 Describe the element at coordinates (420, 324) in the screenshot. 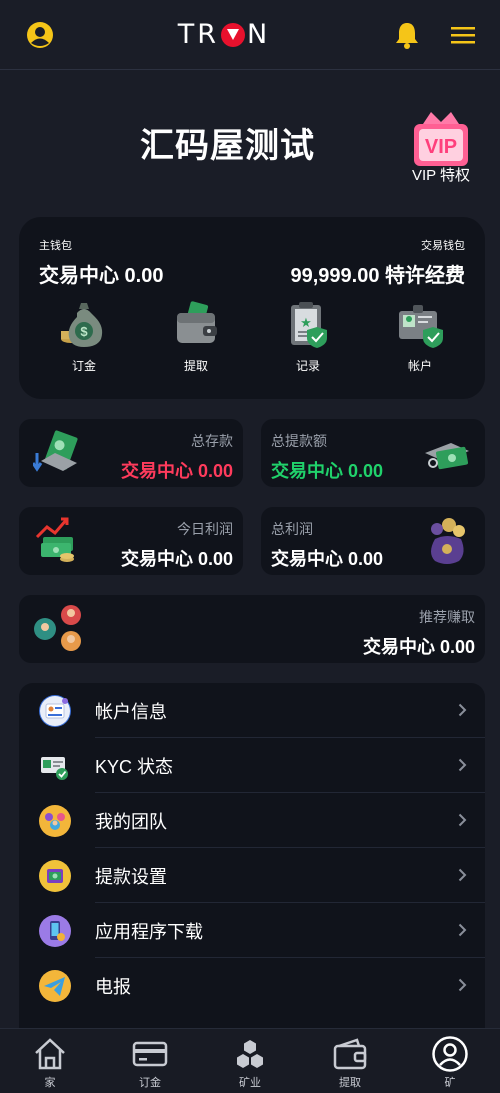

I see `id-card-icon` at that location.